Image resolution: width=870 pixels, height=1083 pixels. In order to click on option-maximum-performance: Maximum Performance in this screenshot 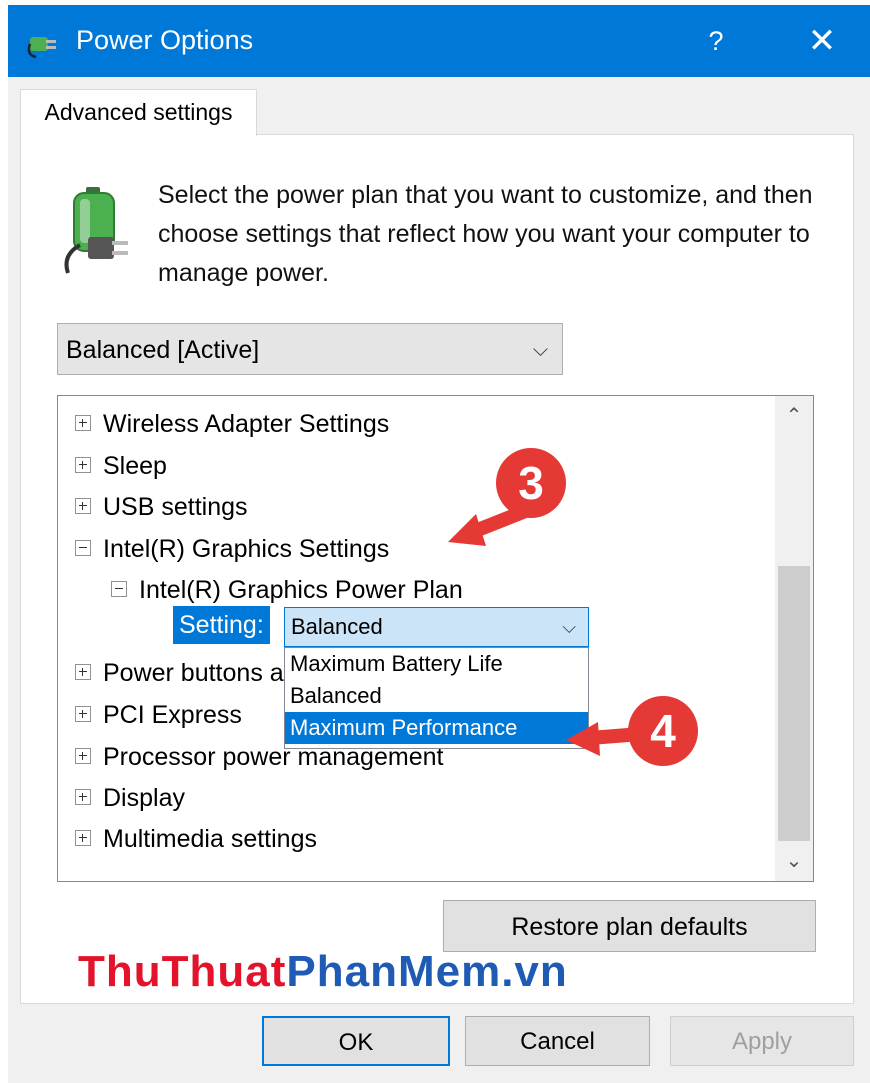, I will do `click(436, 728)`.